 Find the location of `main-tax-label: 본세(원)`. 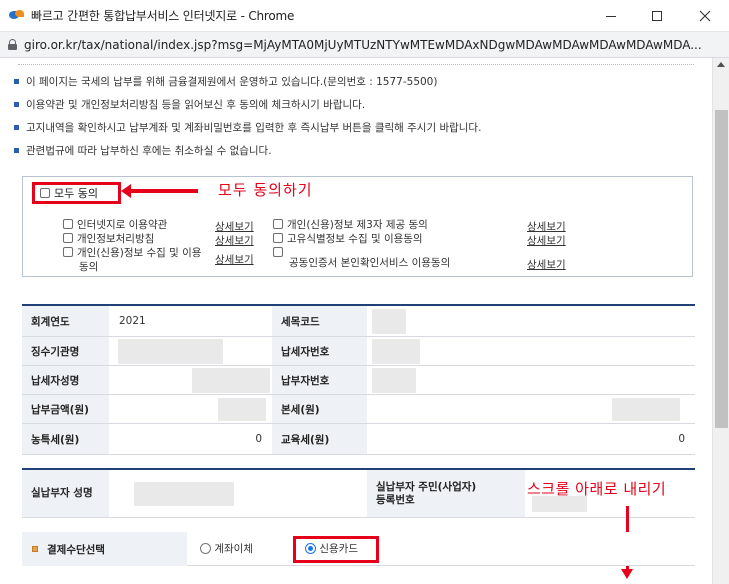

main-tax-label: 본세(원) is located at coordinates (319, 409).